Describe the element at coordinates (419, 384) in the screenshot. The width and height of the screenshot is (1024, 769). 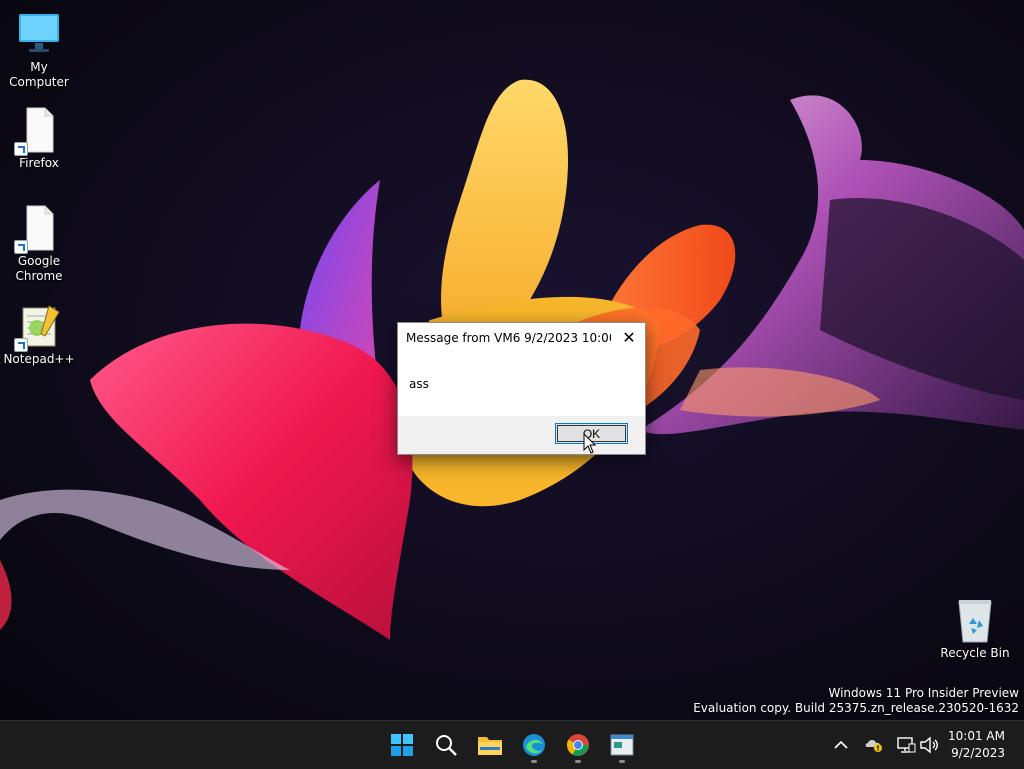
I see `dialog-message: ass` at that location.